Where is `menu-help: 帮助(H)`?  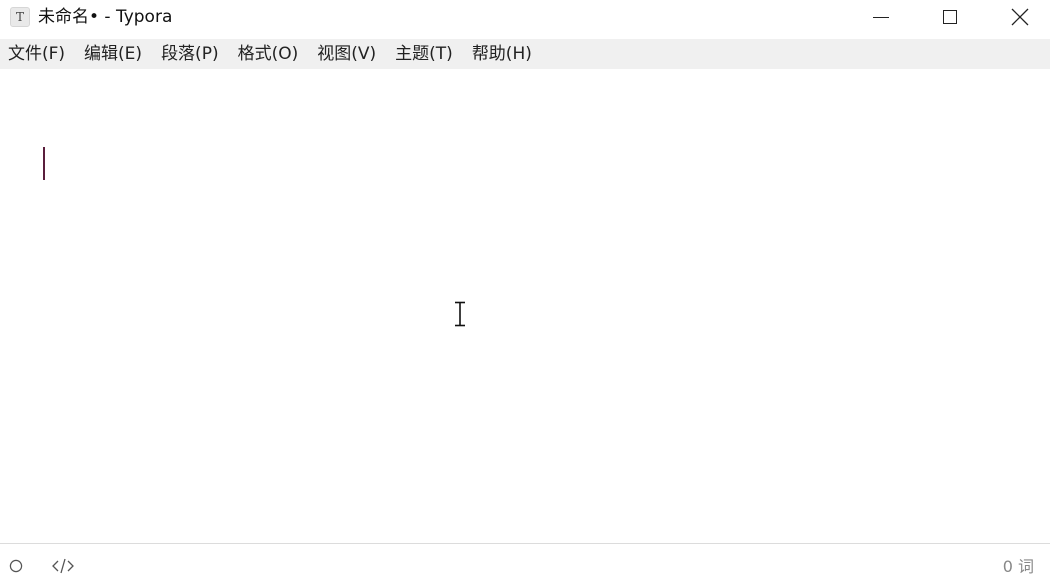
menu-help: 帮助(H) is located at coordinates (502, 54).